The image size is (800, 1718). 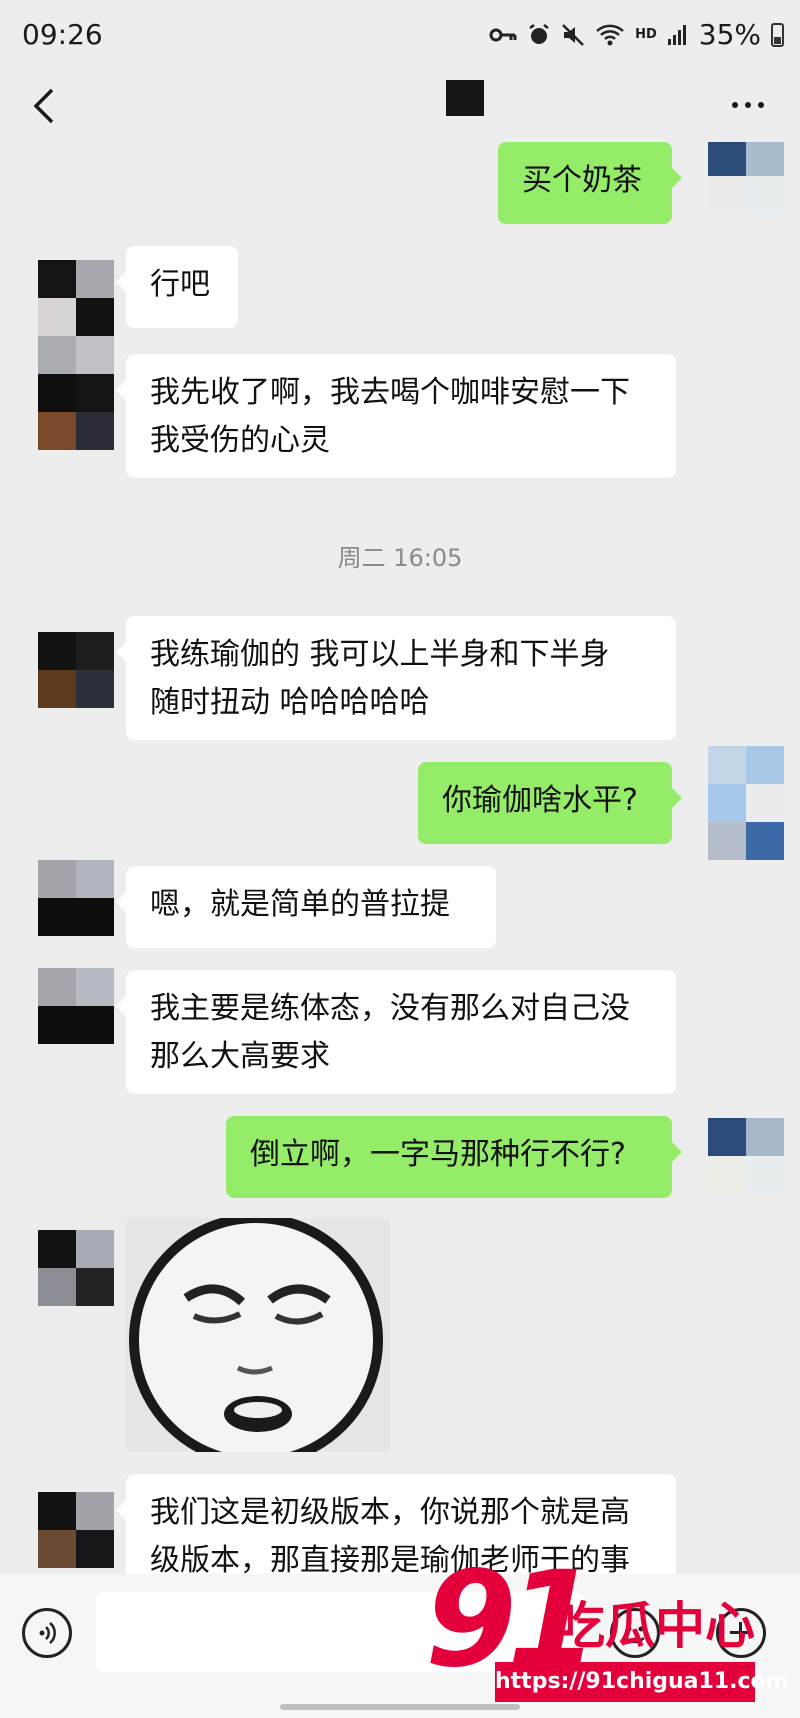 I want to click on message-bubble-incoming: 我们这是初级版本，你说那个就是高 级版本，那直接那是瑜伽老师干的事, so click(x=396, y=1524).